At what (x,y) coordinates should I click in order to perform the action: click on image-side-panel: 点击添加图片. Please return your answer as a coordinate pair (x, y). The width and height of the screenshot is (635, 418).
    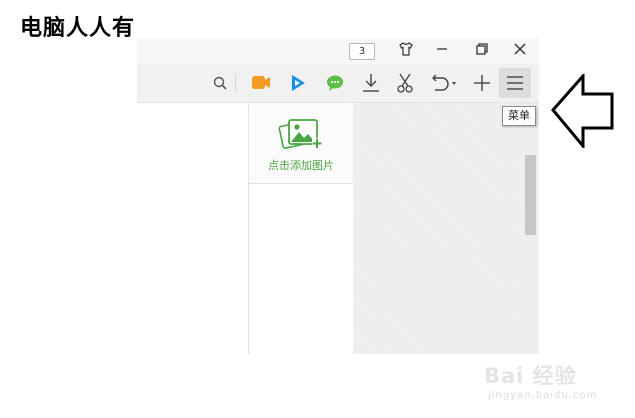
    Looking at the image, I should click on (301, 228).